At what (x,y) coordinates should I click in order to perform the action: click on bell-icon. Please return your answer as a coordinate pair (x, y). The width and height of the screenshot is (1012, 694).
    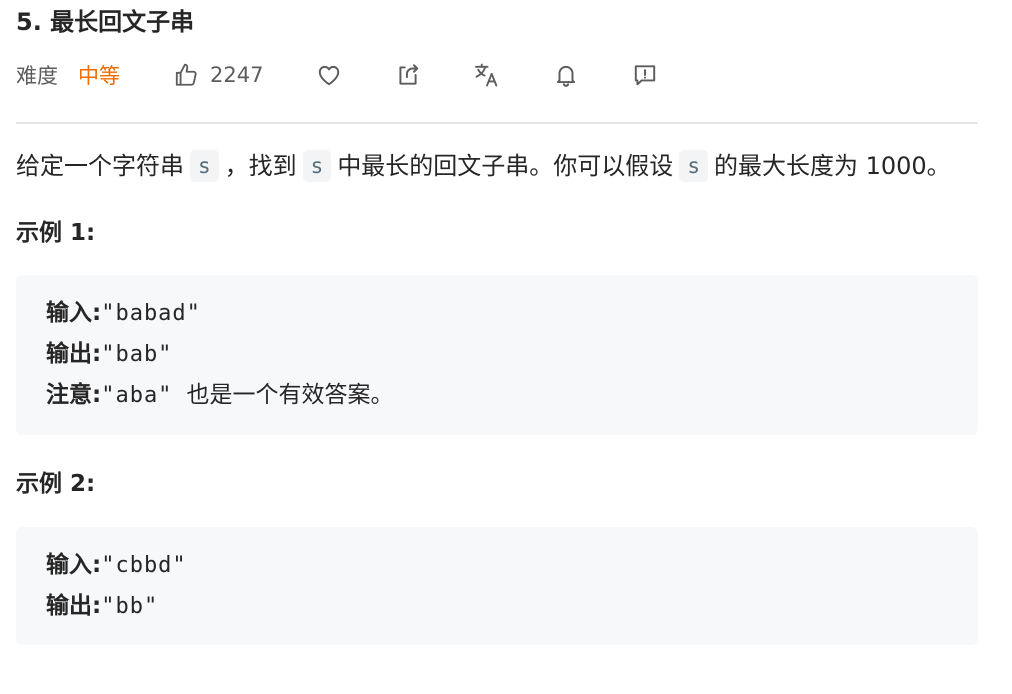
    Looking at the image, I should click on (566, 75).